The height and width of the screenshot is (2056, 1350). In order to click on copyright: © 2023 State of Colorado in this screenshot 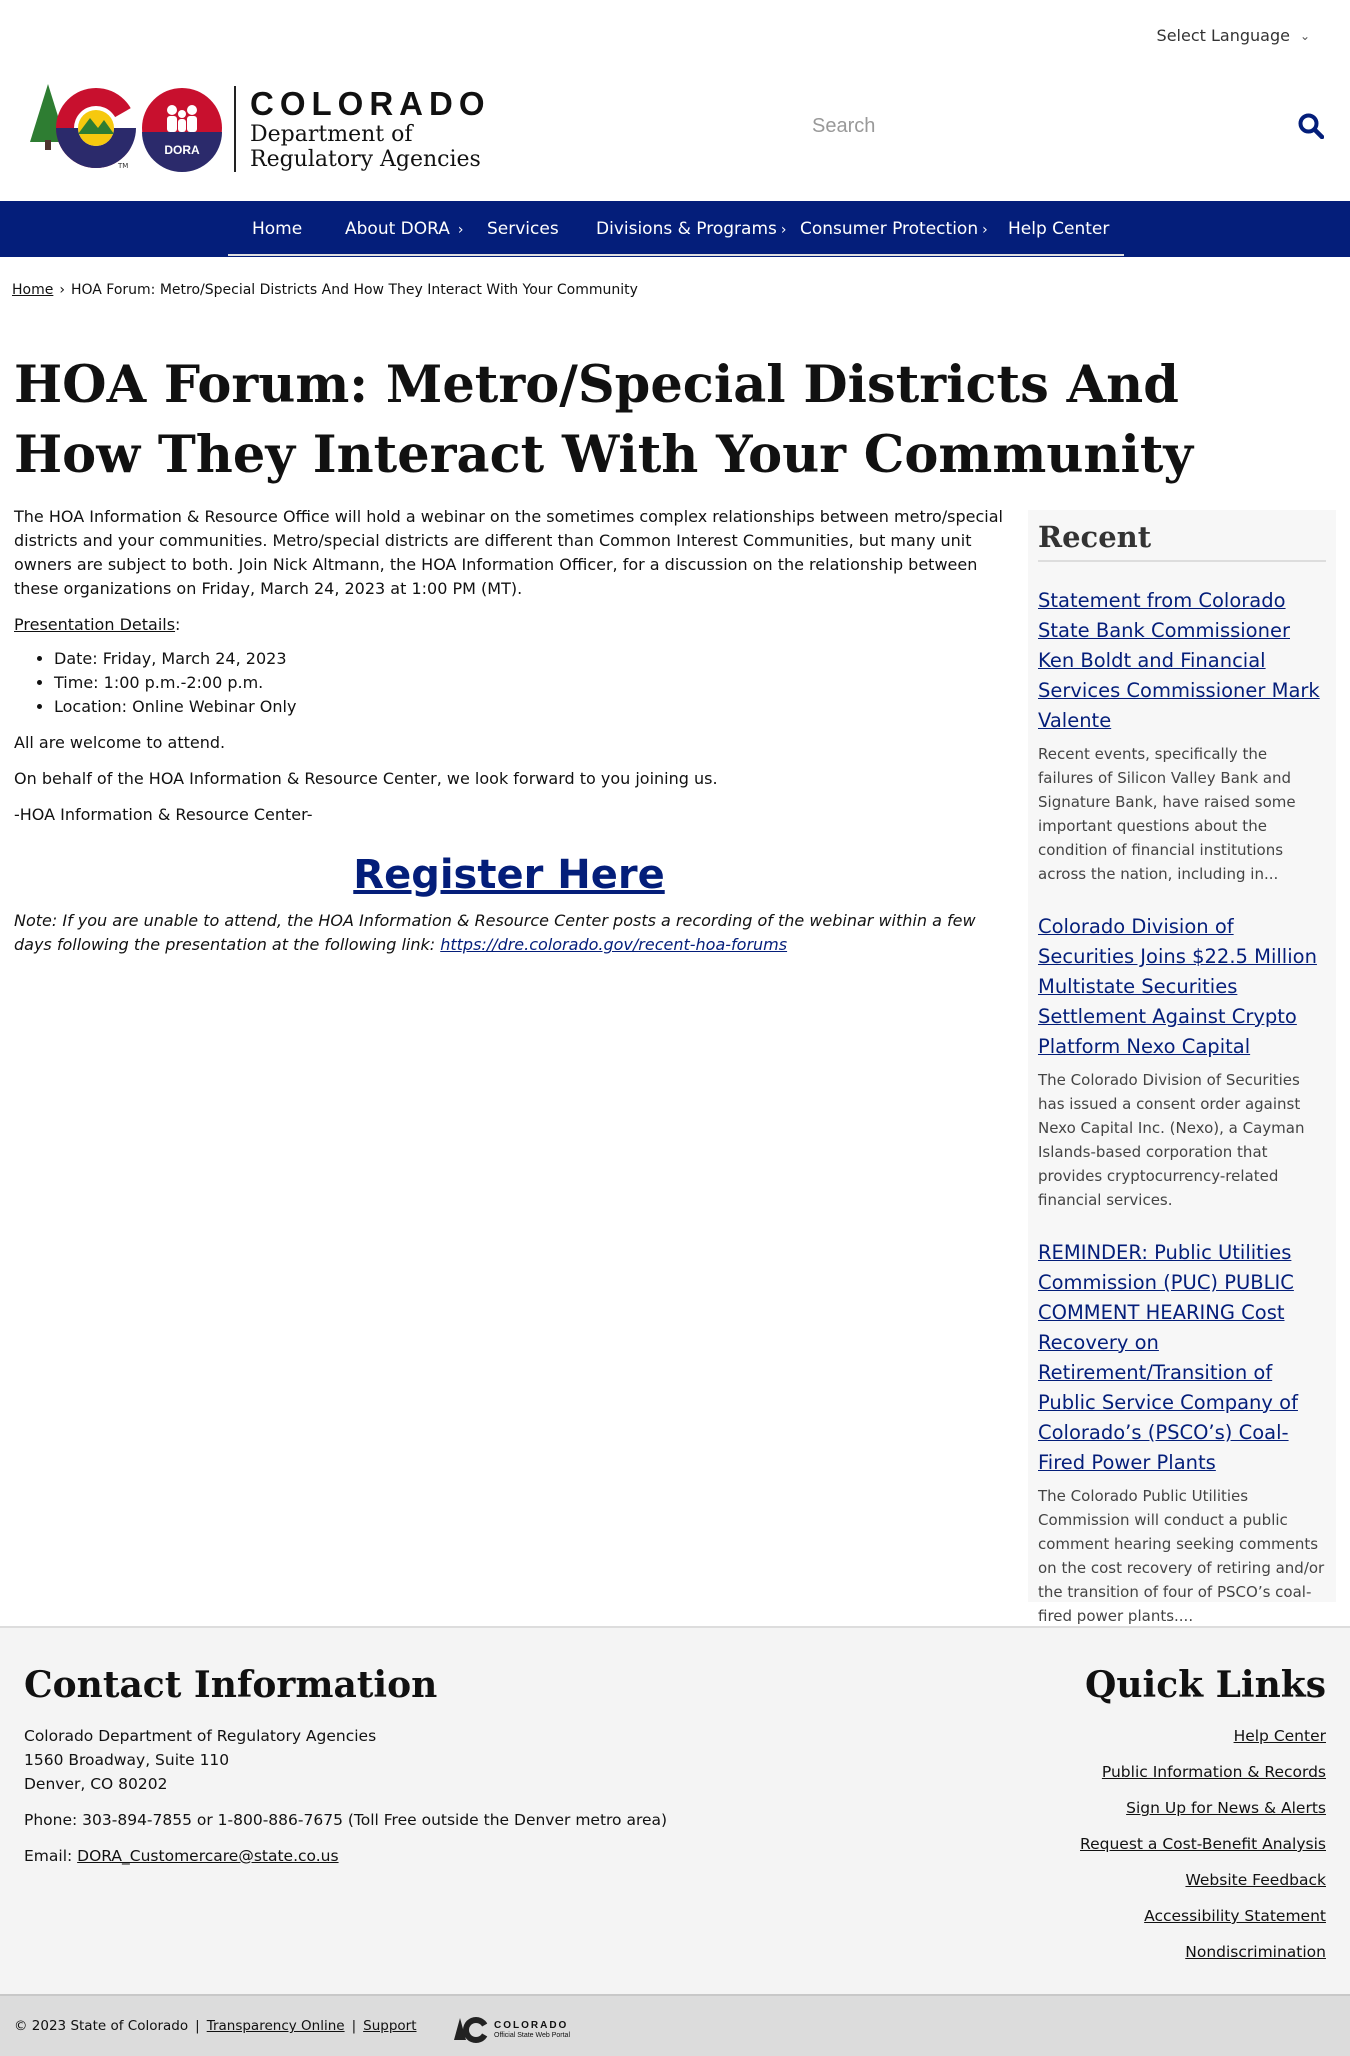, I will do `click(101, 2026)`.